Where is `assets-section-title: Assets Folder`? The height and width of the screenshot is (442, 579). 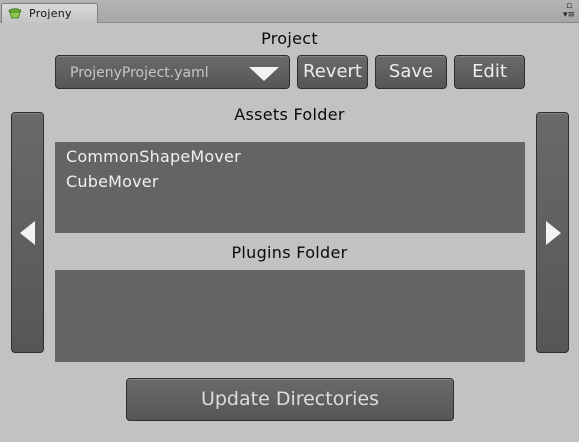
assets-section-title: Assets Folder is located at coordinates (289, 114).